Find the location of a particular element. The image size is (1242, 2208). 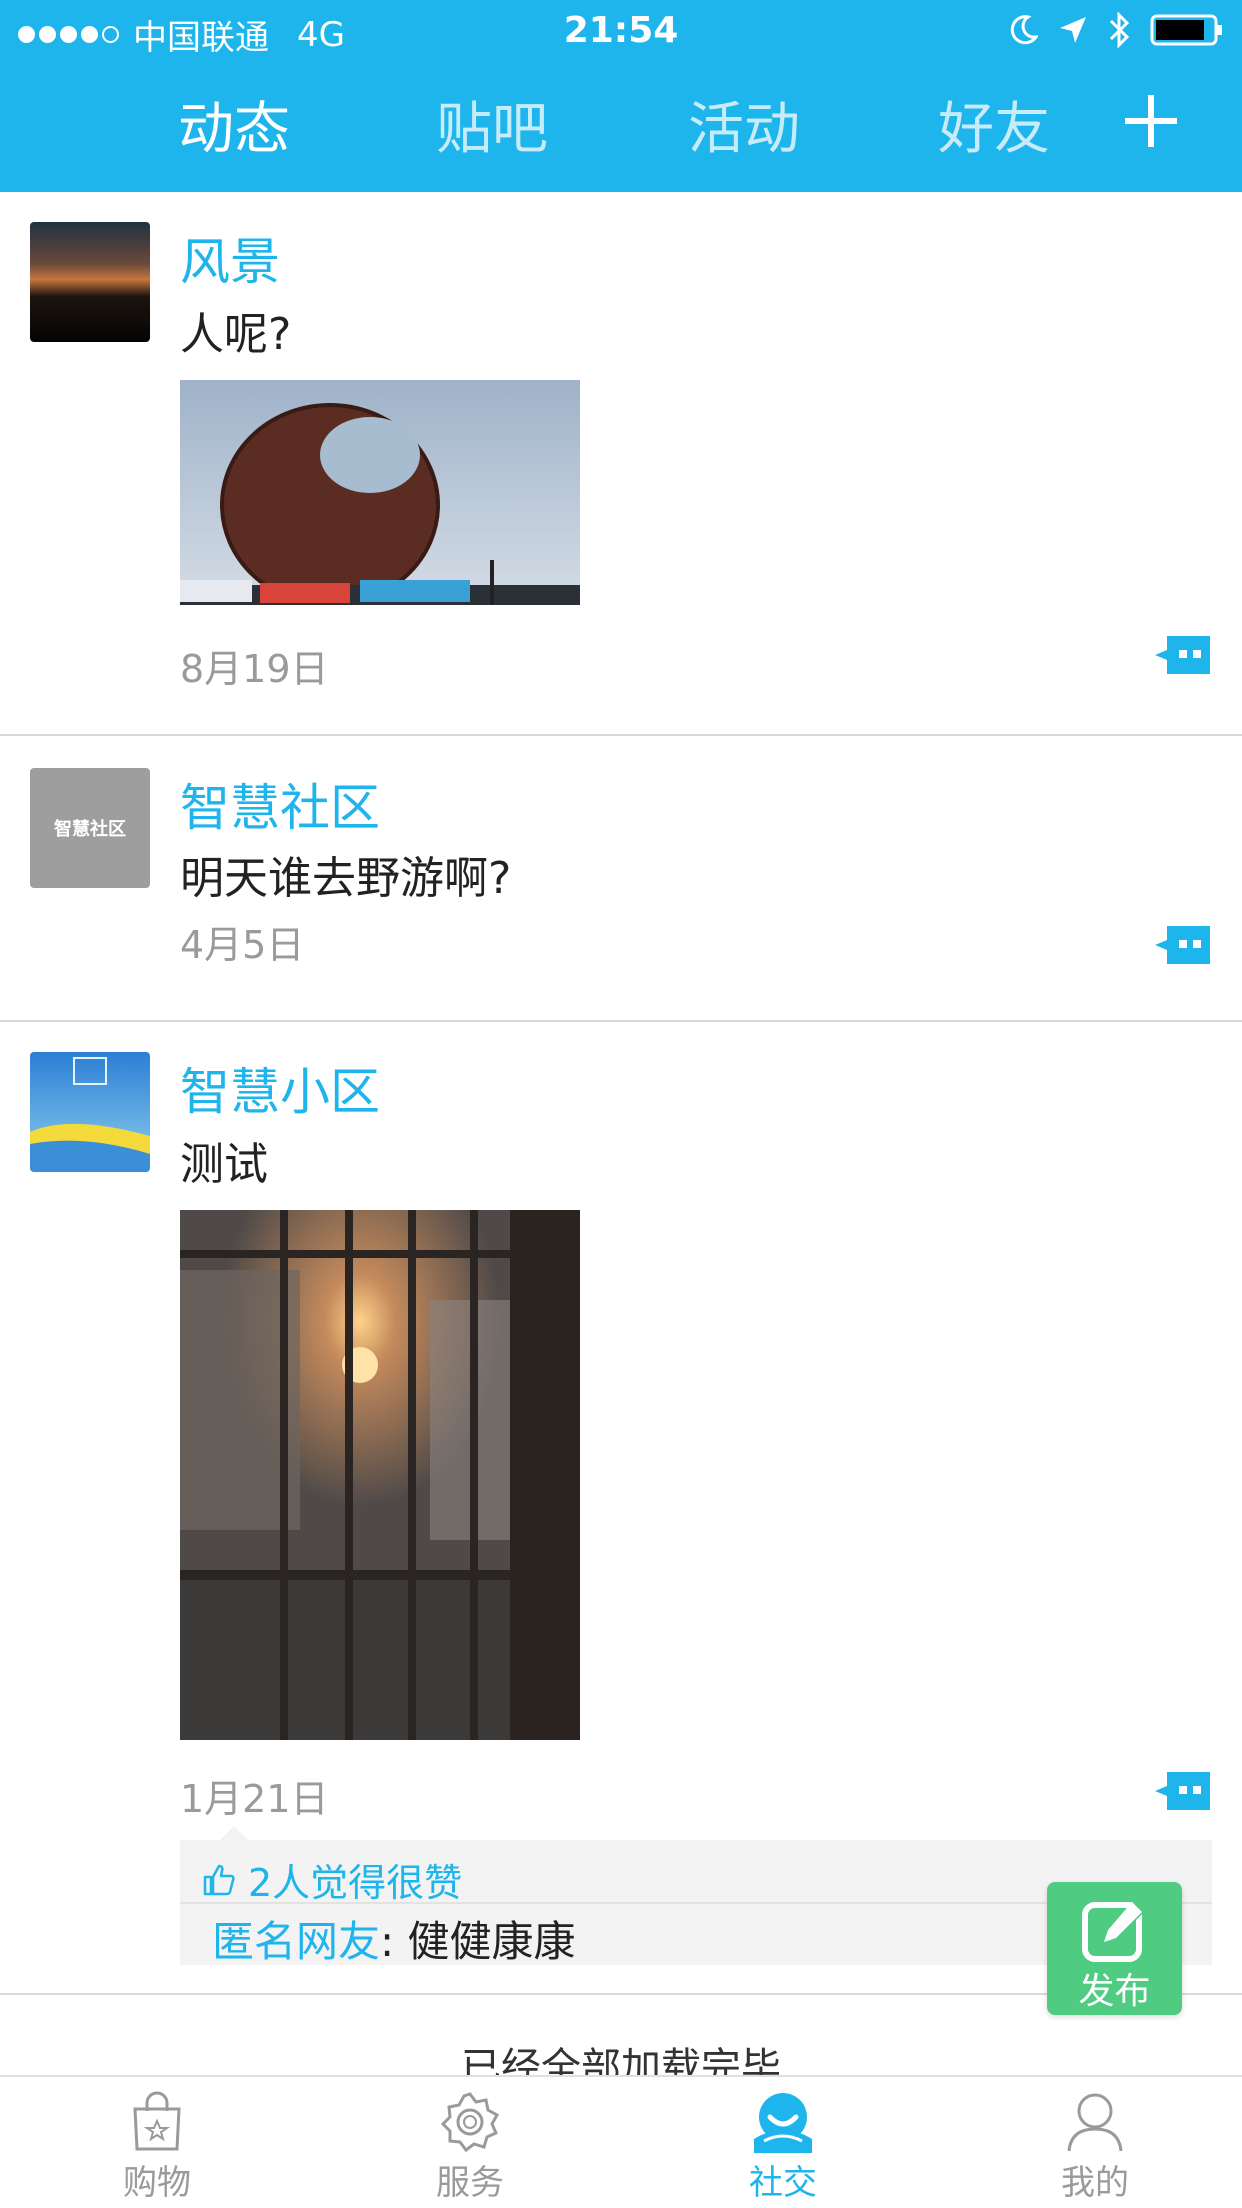

tab-tieba: 贴吧 is located at coordinates (492, 124).